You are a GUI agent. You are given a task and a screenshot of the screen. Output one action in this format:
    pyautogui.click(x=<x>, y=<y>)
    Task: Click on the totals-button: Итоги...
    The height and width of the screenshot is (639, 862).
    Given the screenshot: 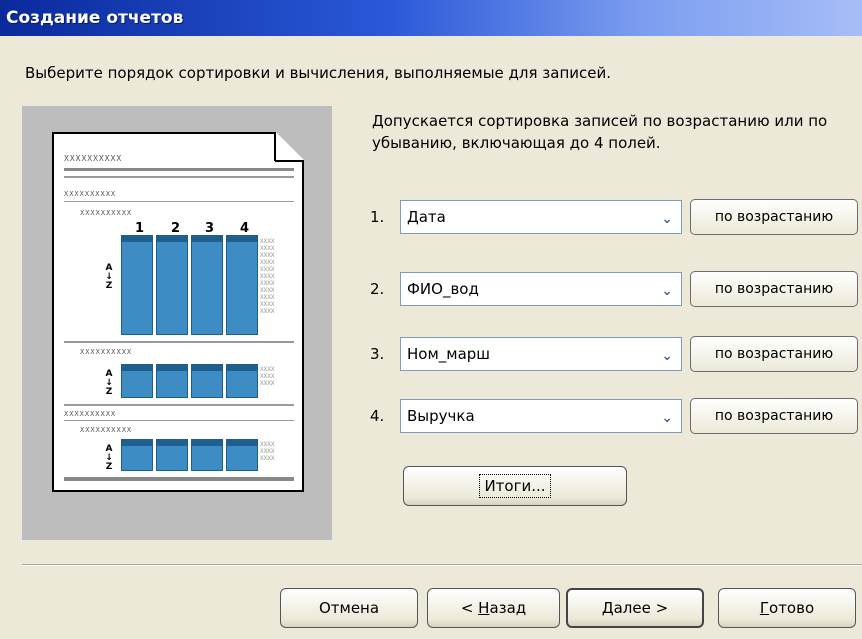 What is the action you would take?
    pyautogui.click(x=515, y=486)
    